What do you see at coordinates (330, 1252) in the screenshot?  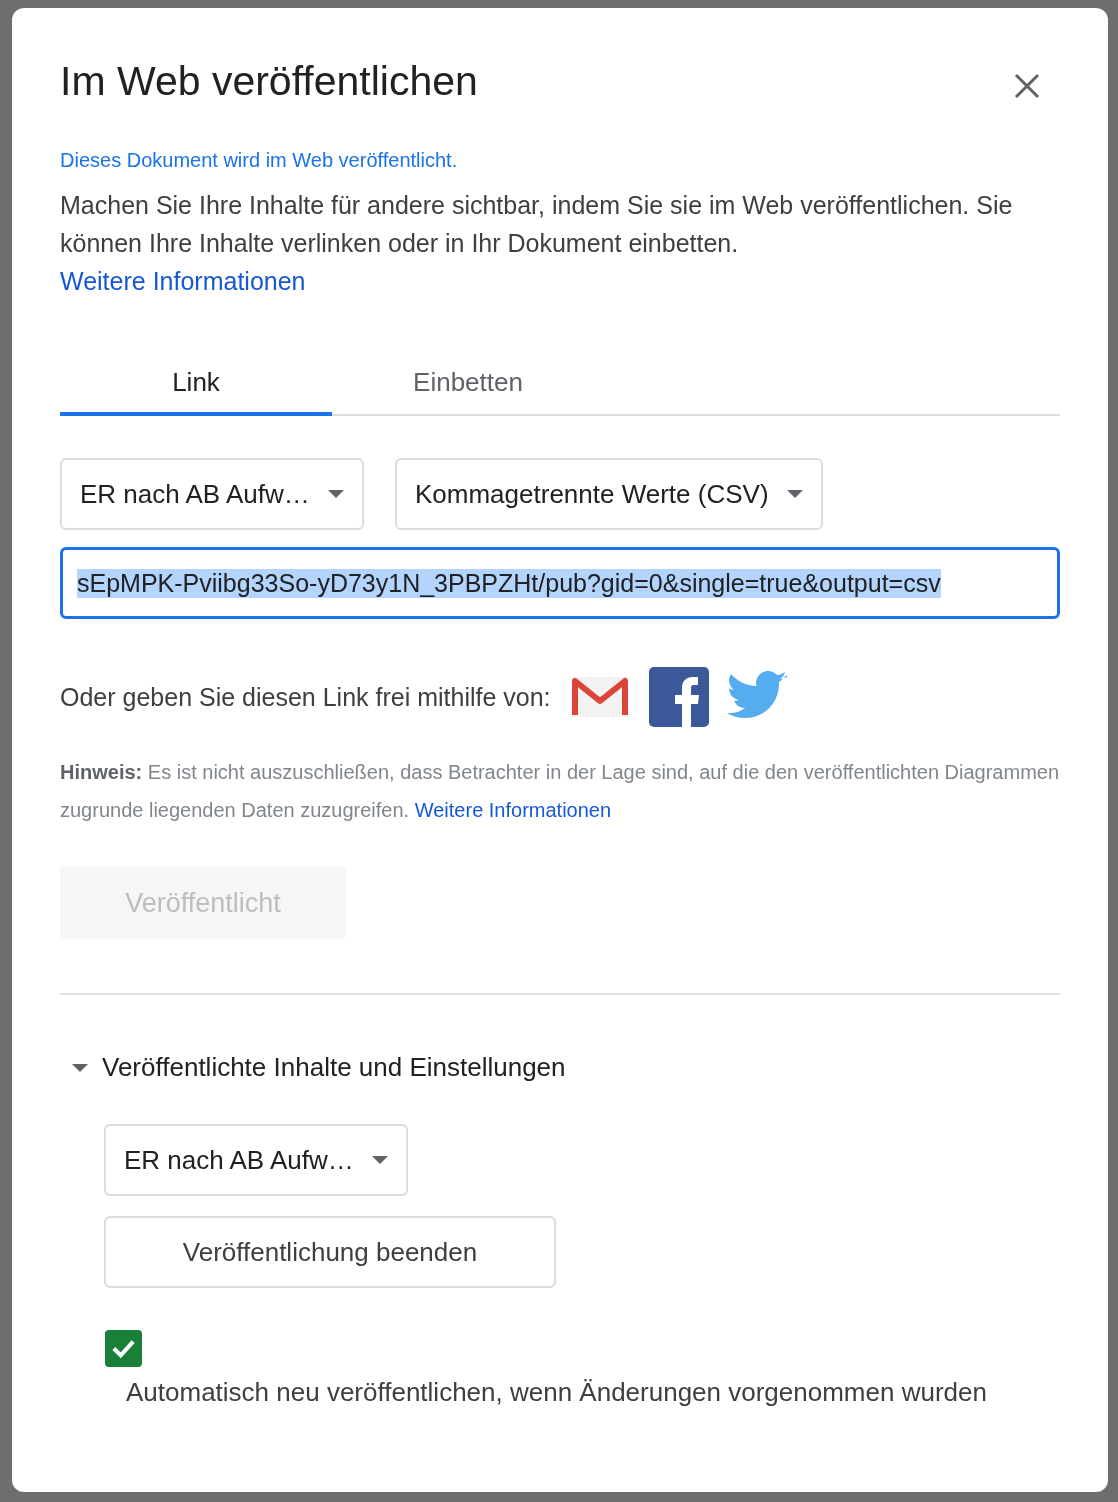 I see `stop-publishing-button: Veröffentlichung beenden` at bounding box center [330, 1252].